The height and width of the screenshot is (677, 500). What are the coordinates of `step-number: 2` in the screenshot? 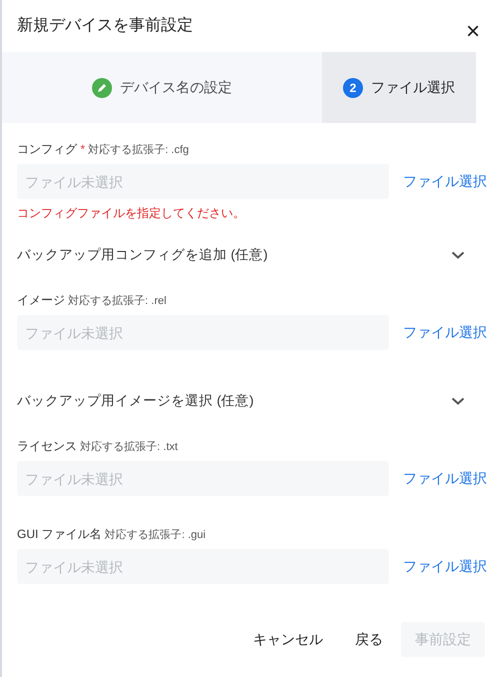 It's located at (353, 88).